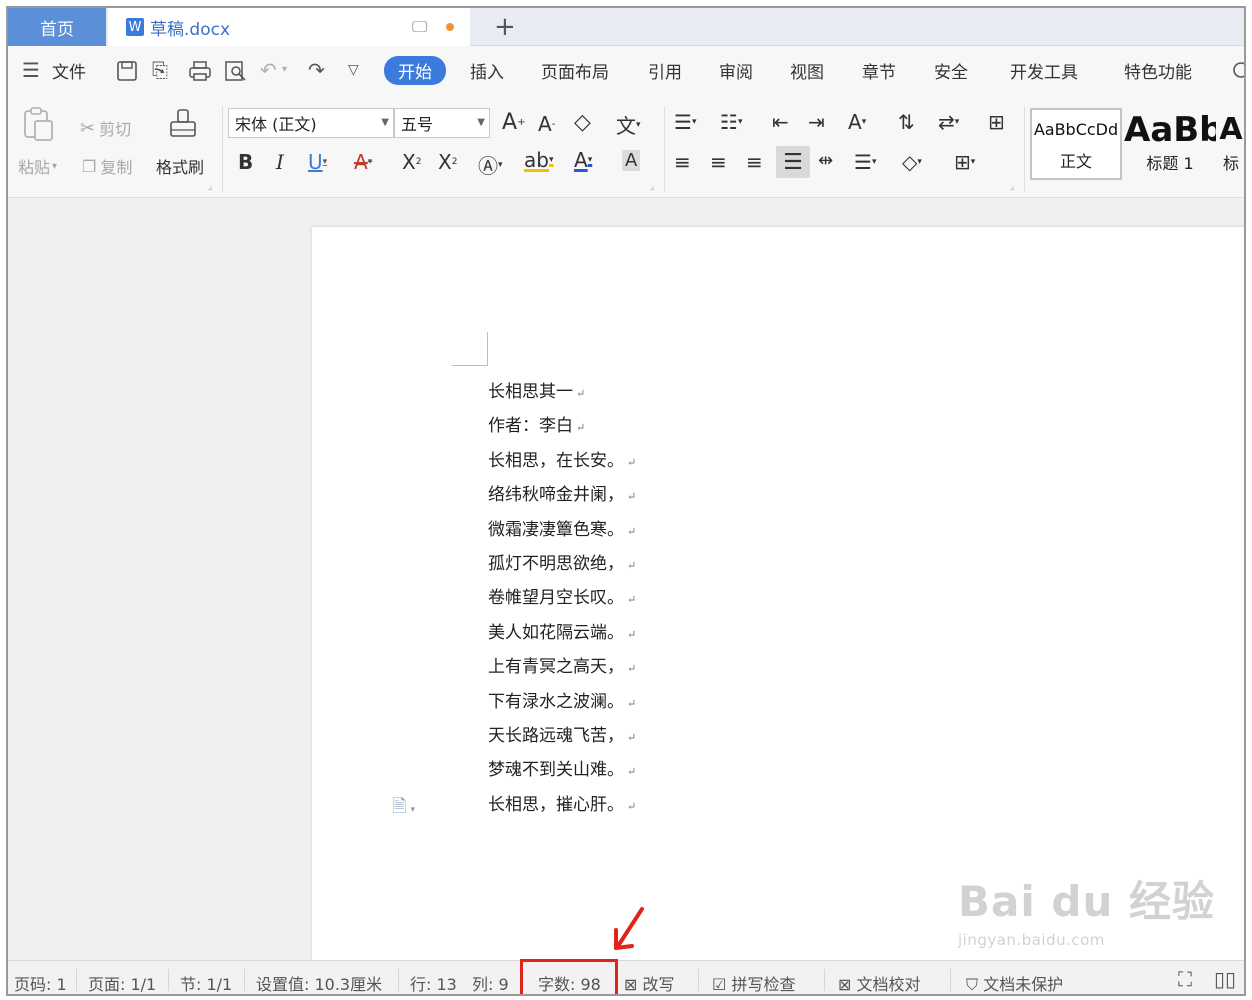 Image resolution: width=1252 pixels, height=1000 pixels. I want to click on reading-mode-icon: ▯▯, so click(1225, 979).